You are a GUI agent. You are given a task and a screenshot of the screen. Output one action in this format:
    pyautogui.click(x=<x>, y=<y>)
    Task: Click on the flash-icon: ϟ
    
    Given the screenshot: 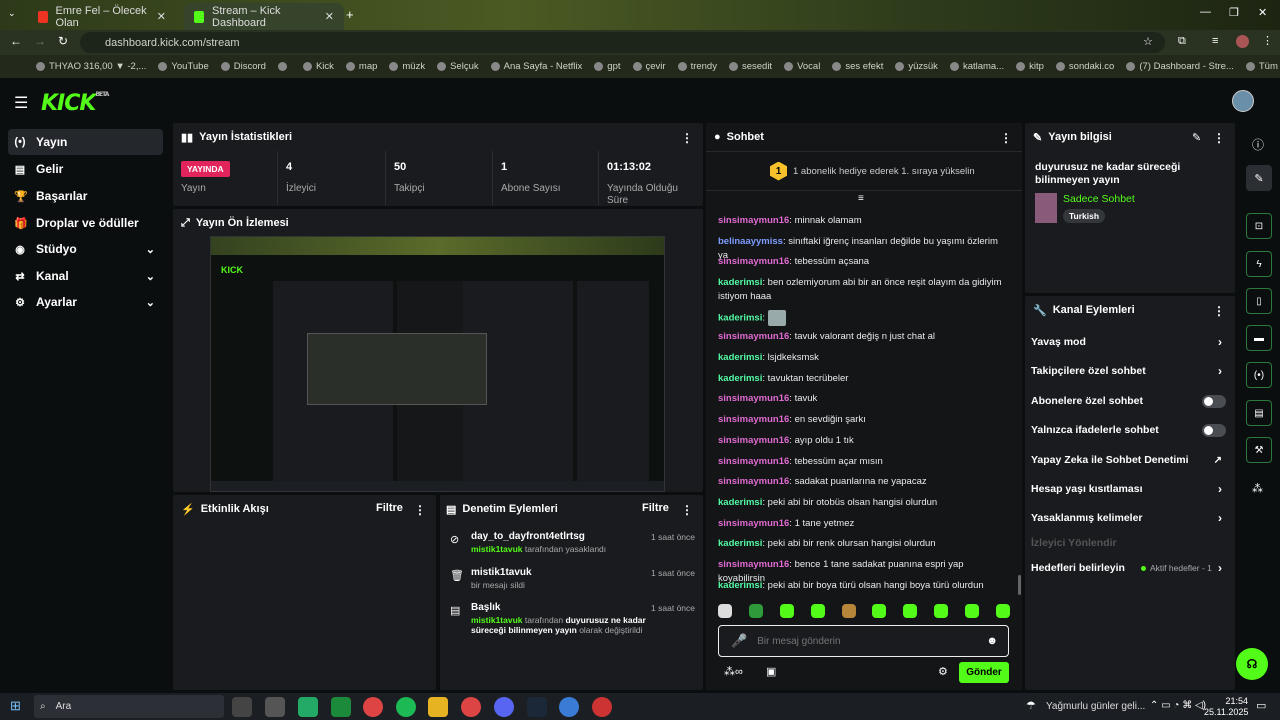 What is the action you would take?
    pyautogui.click(x=1259, y=264)
    